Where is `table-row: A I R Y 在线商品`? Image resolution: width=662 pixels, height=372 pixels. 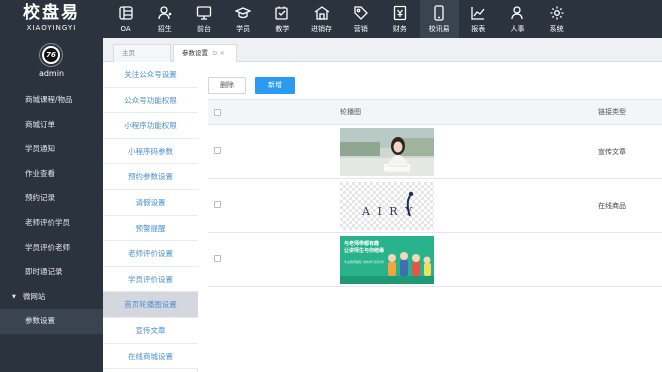 table-row: A I R Y 在线商品 is located at coordinates (435, 206).